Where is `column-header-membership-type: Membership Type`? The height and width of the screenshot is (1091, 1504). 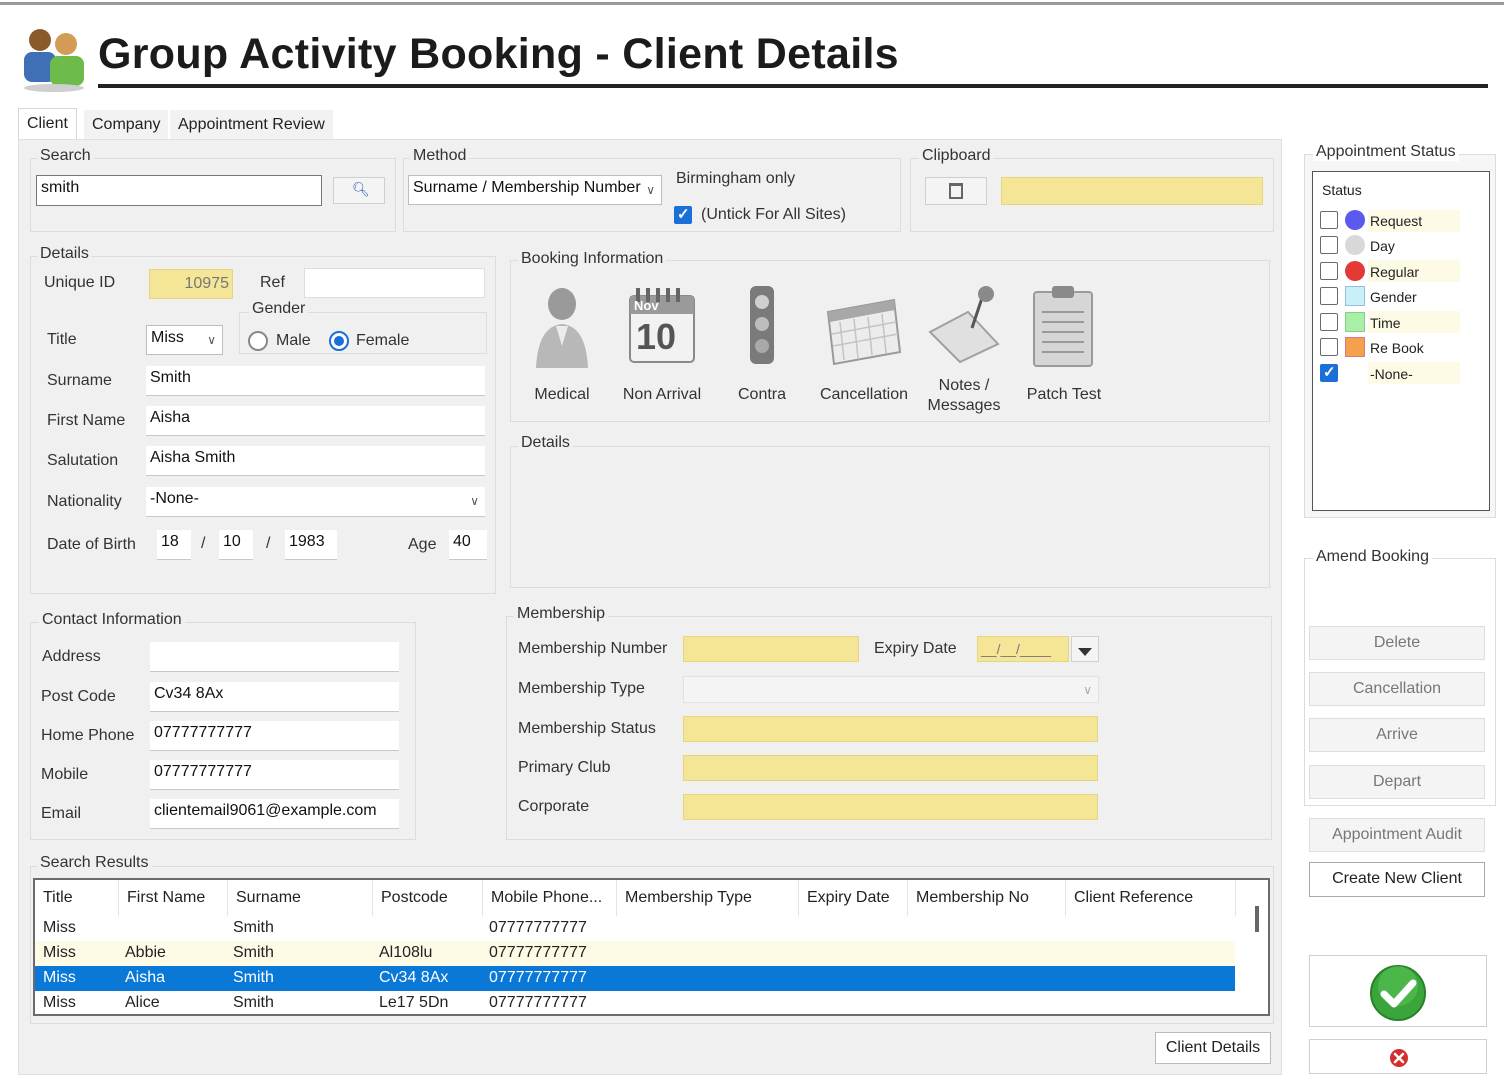
column-header-membership-type: Membership Type is located at coordinates (708, 898).